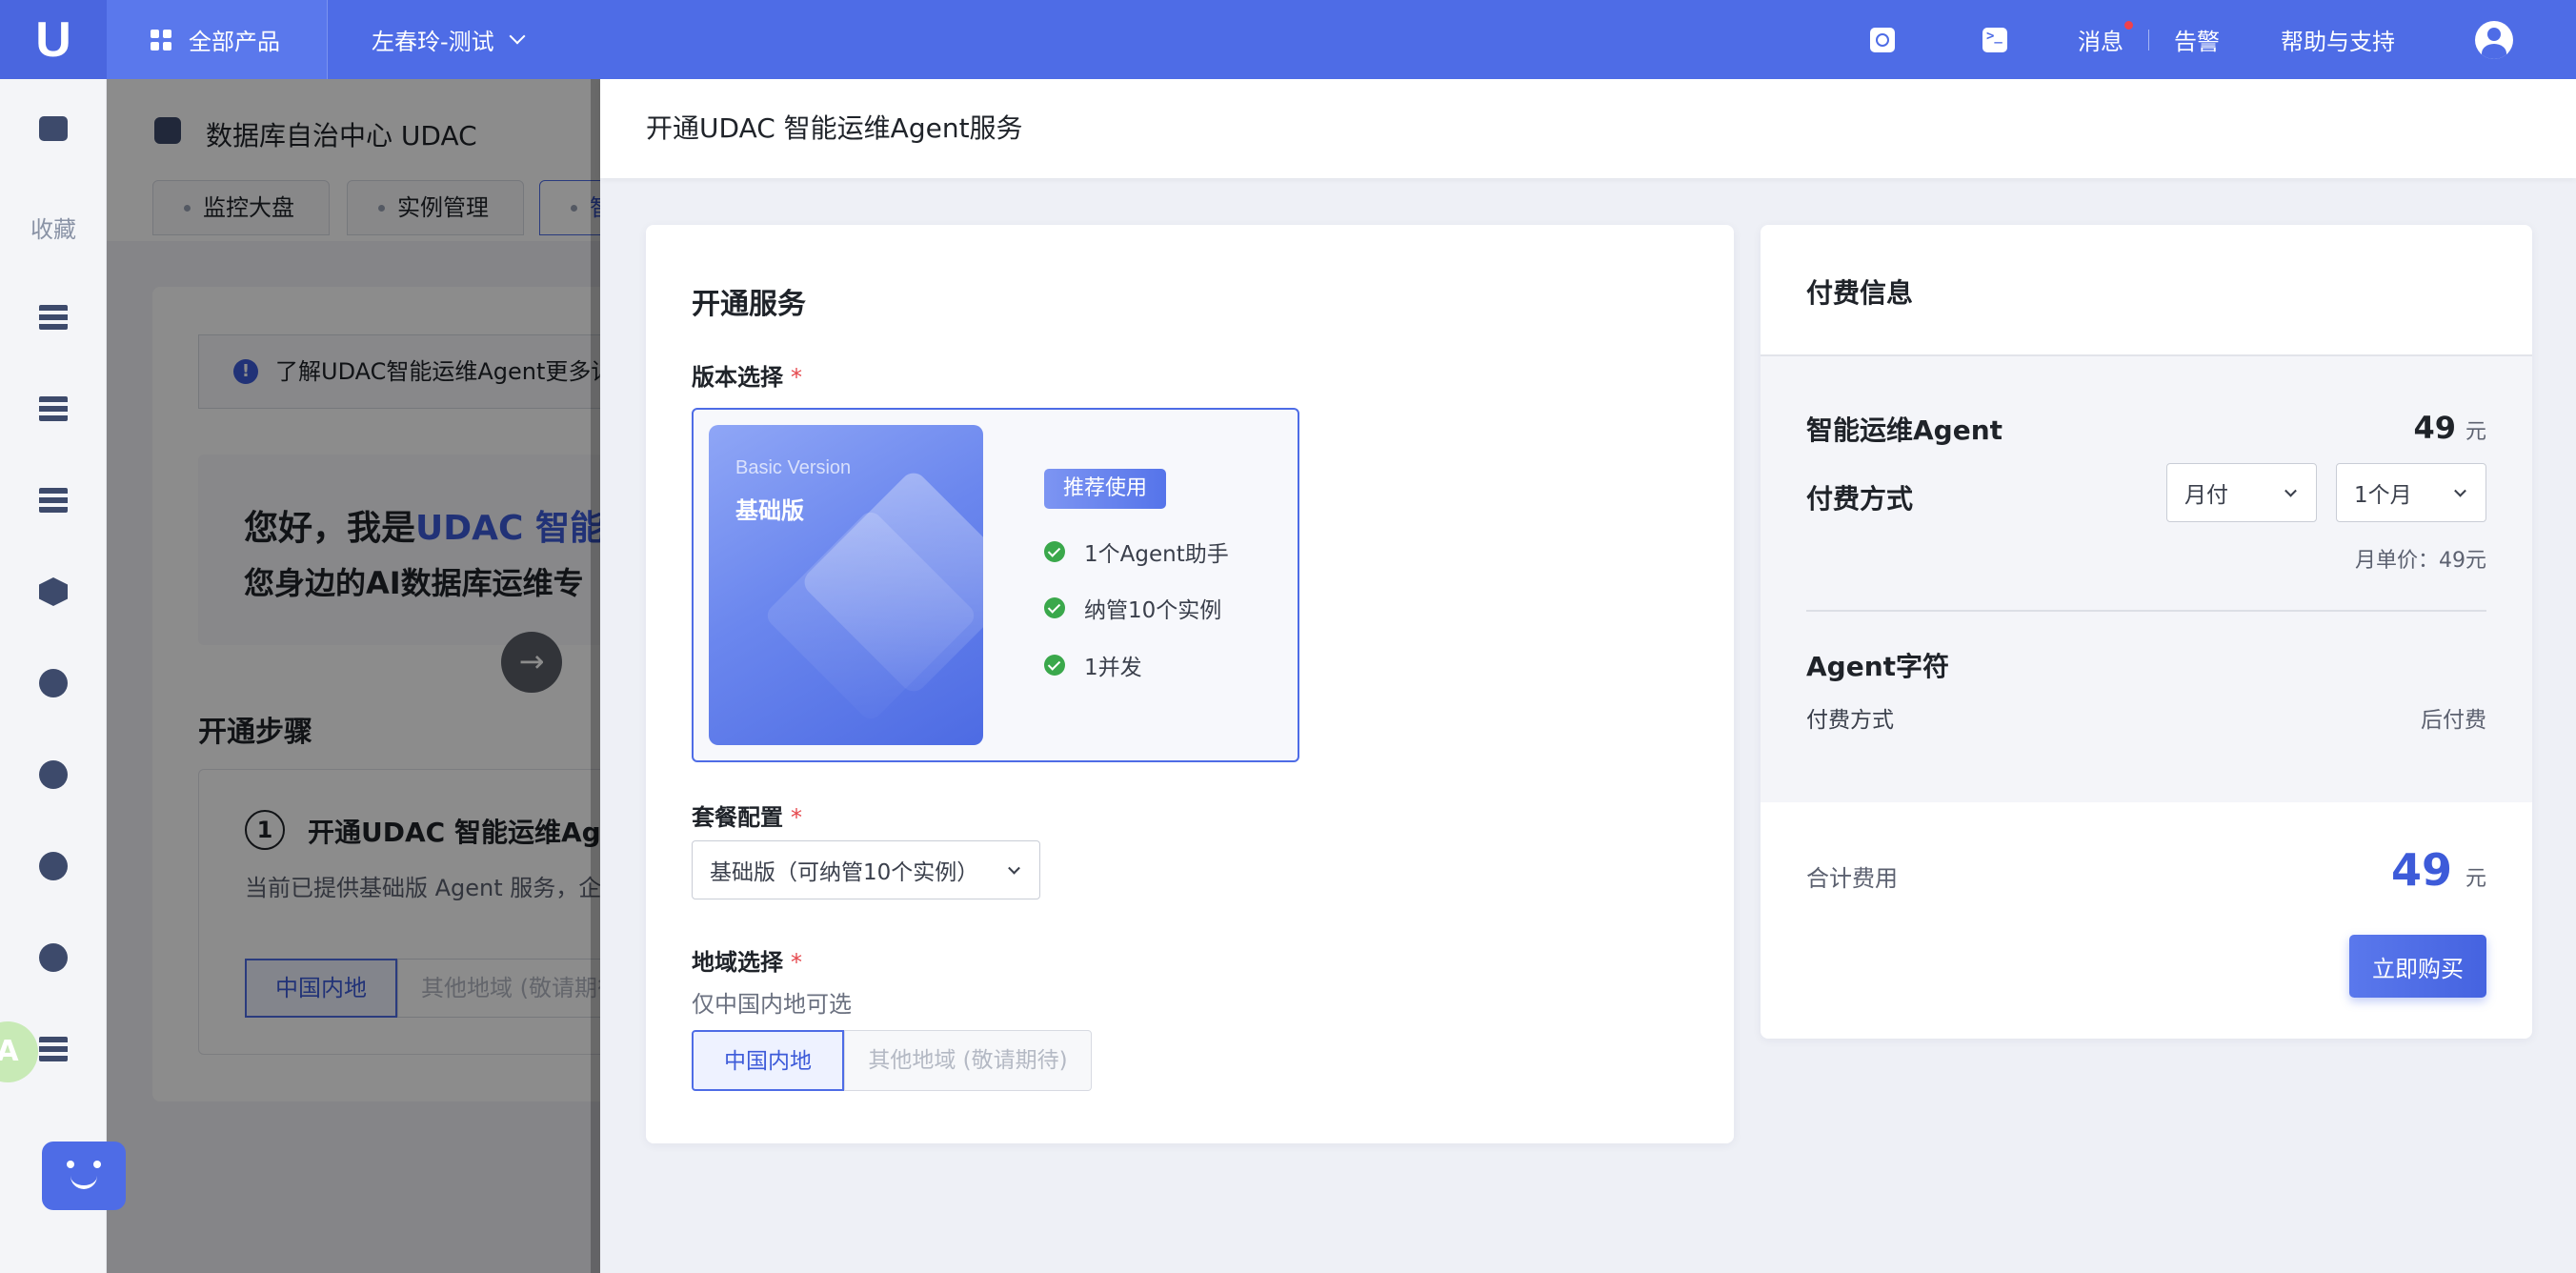 The height and width of the screenshot is (1273, 2576). What do you see at coordinates (2420, 561) in the screenshot?
I see `unit-price: 月单价：49元` at bounding box center [2420, 561].